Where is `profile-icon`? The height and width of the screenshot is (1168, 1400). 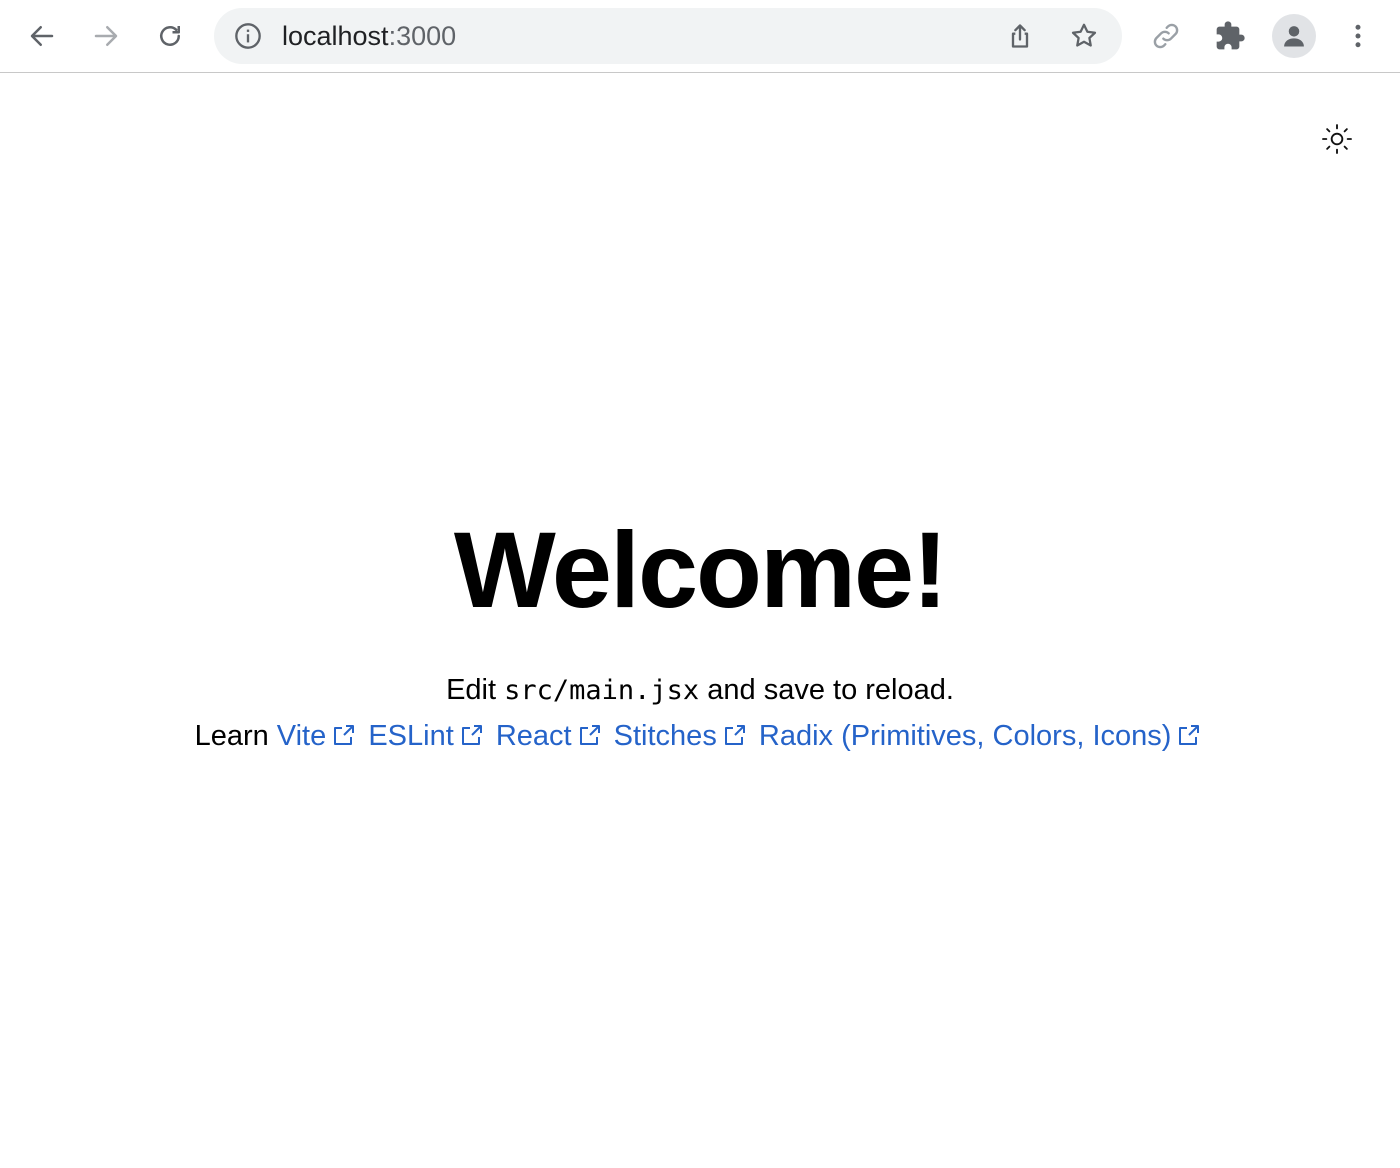 profile-icon is located at coordinates (1294, 36).